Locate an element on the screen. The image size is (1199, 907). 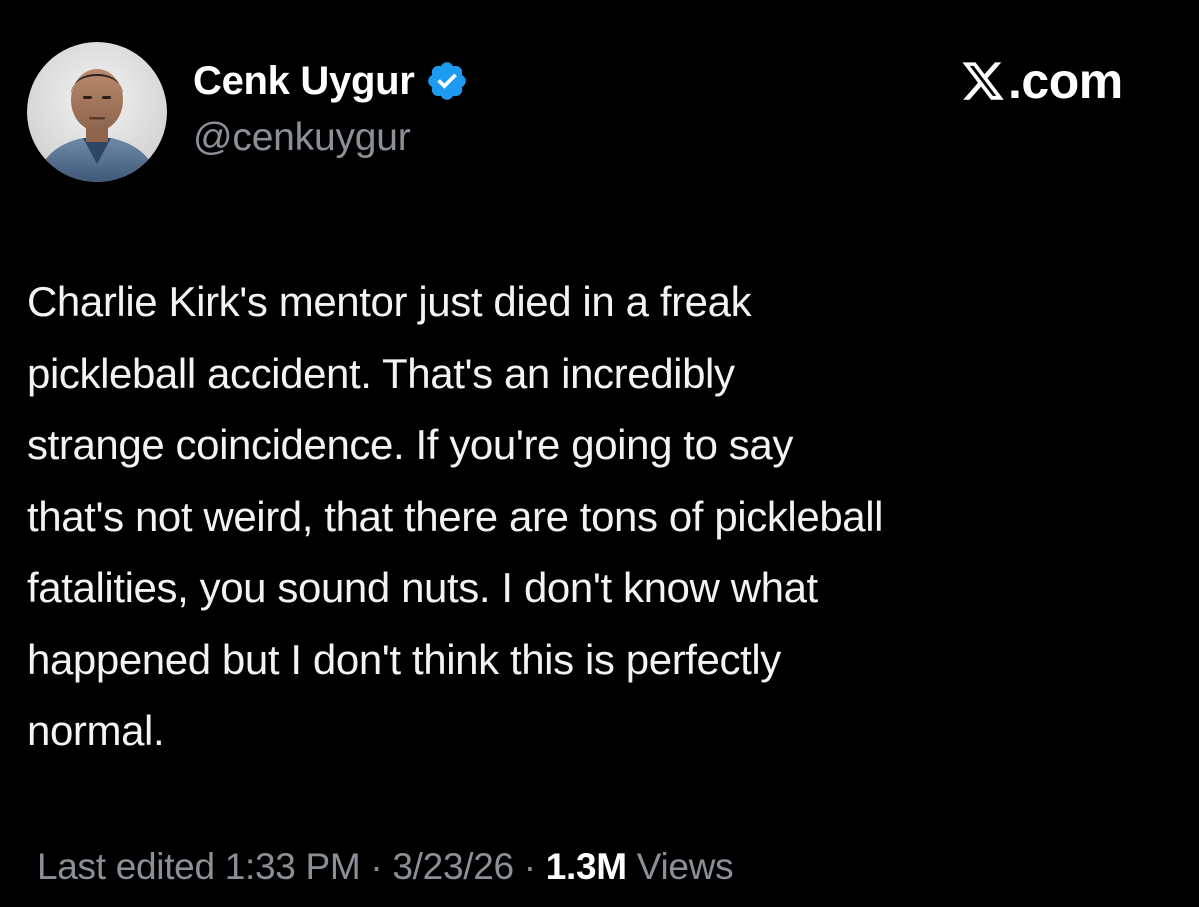
x-com-logo: .com is located at coordinates (1041, 81).